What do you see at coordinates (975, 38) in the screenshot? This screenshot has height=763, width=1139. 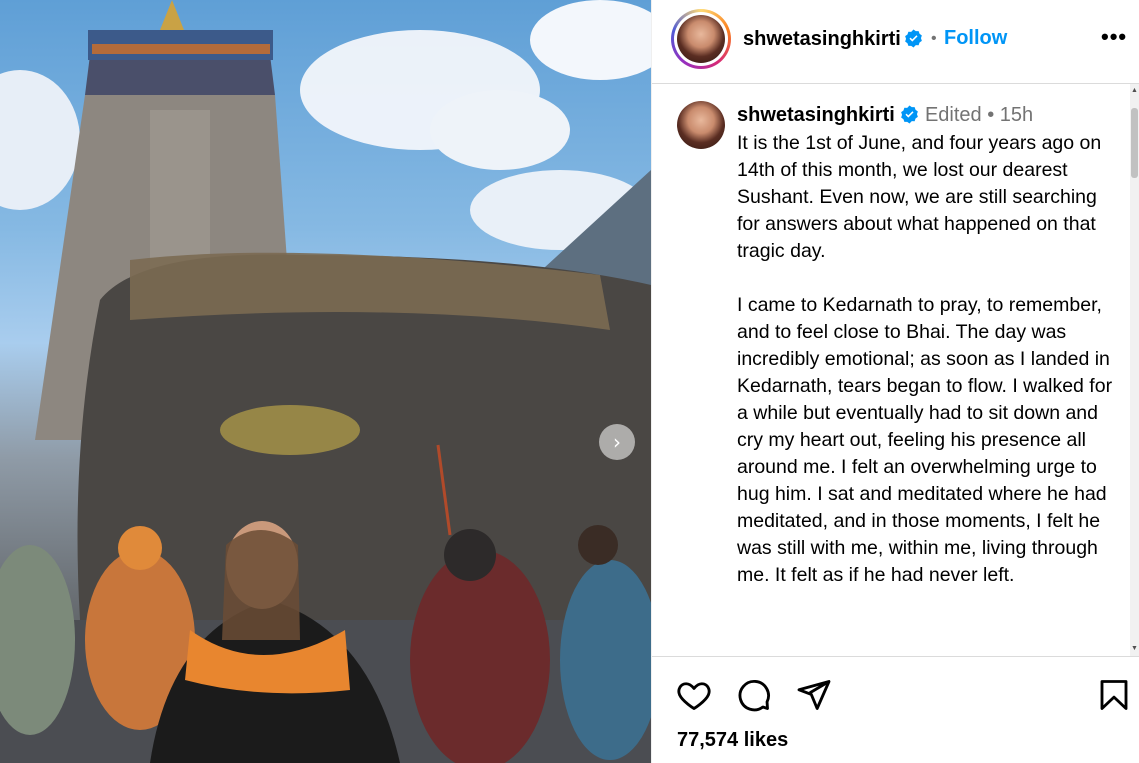 I see `follow-button: Follow` at bounding box center [975, 38].